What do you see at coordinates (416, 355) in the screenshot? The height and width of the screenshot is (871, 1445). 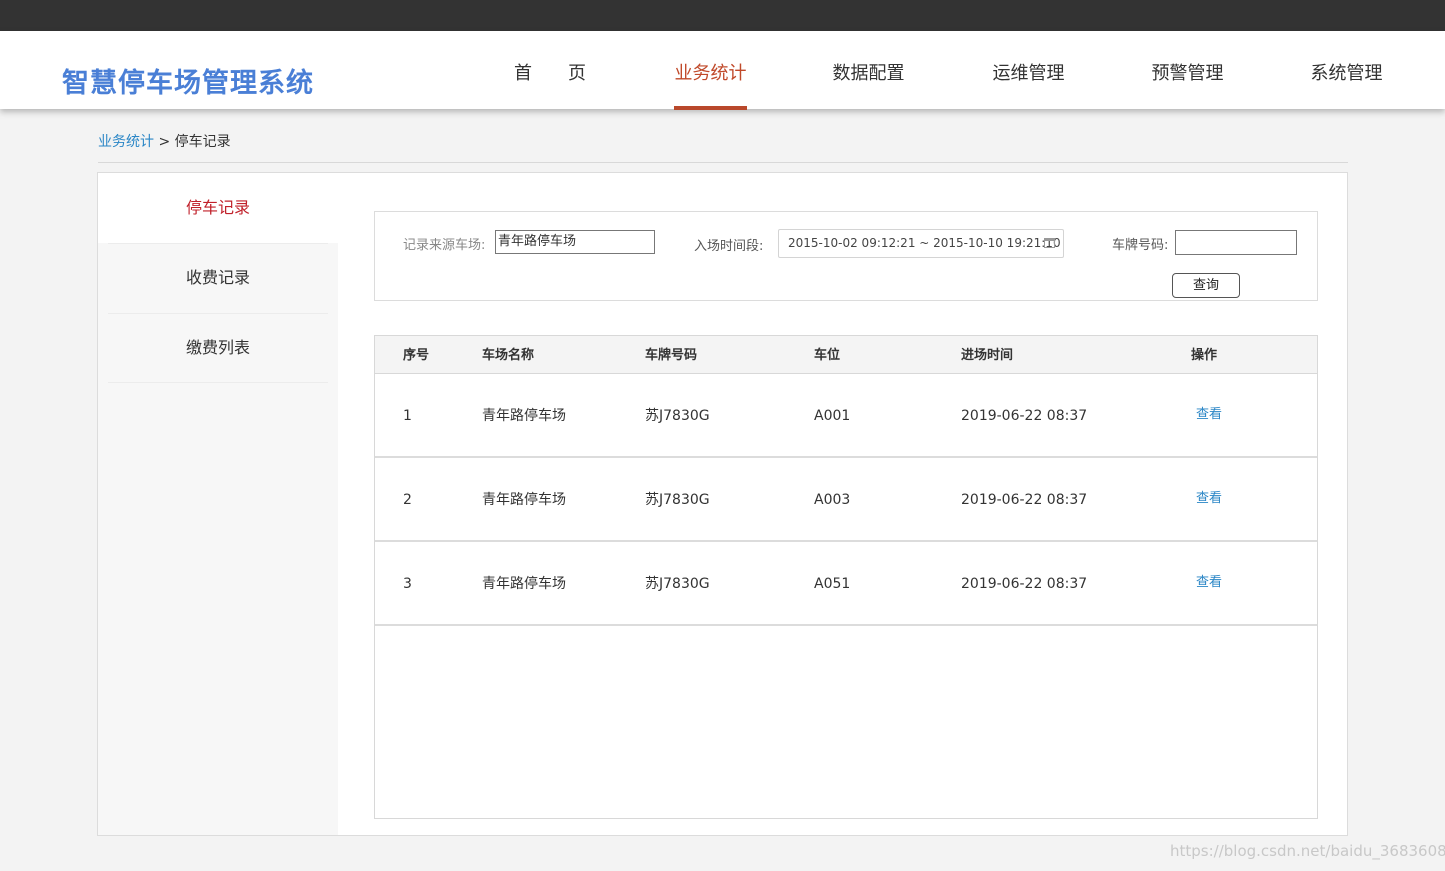 I see `column-header-index: 序号` at bounding box center [416, 355].